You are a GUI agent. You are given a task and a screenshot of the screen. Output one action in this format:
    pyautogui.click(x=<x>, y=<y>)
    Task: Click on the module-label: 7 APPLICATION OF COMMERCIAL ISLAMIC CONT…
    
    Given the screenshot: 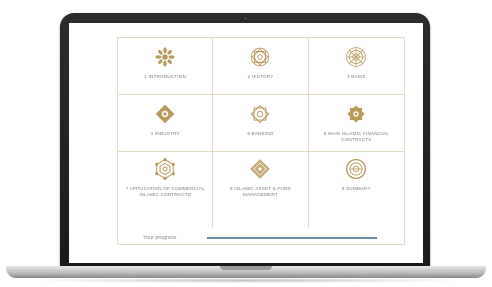 What is the action you would take?
    pyautogui.click(x=165, y=192)
    